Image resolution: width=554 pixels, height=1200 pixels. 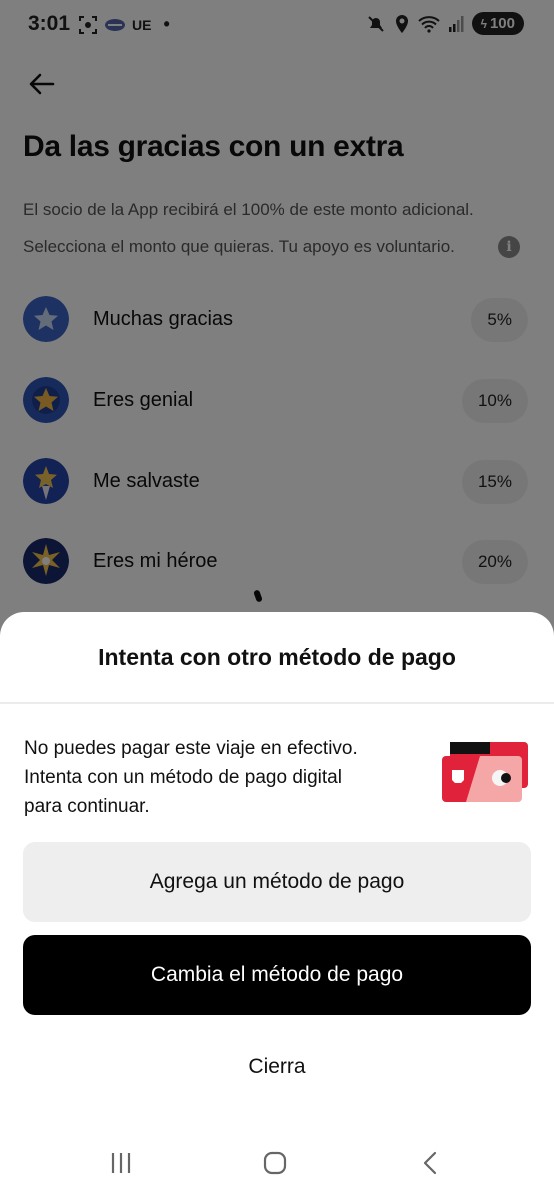 I want to click on payment-cards-icon, so click(x=485, y=772).